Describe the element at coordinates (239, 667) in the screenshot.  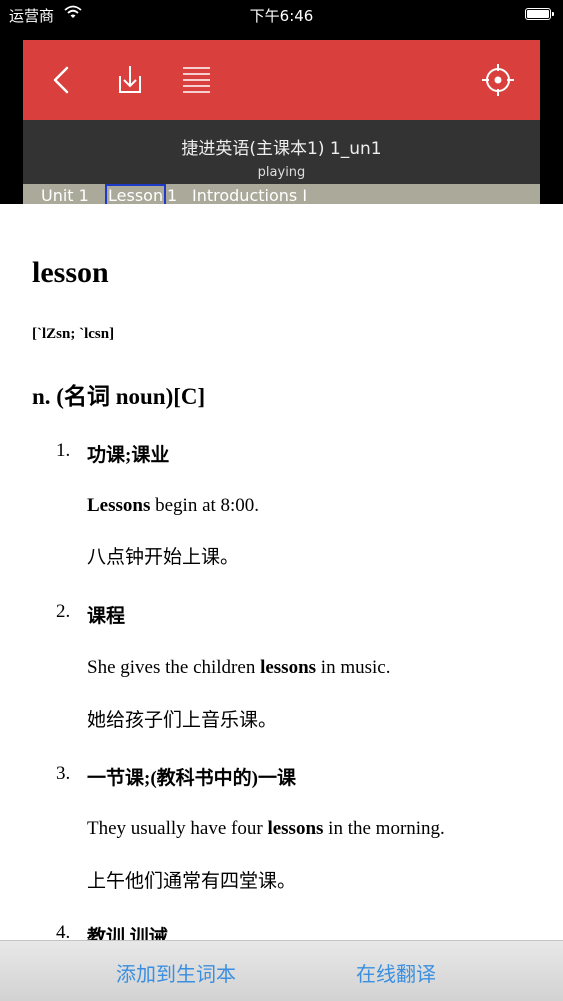
I see `example-sentence: She gives the children lessons in music.` at that location.